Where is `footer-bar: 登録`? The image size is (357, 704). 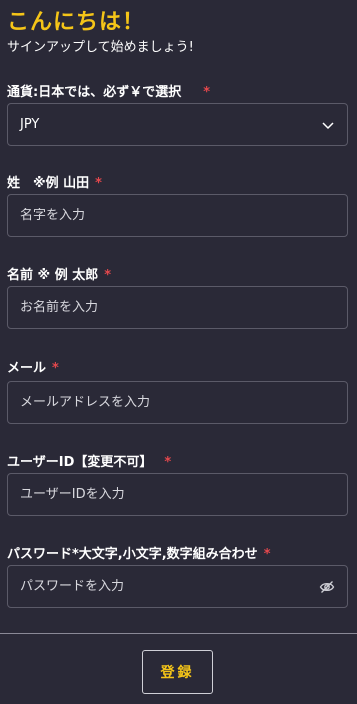
footer-bar: 登録 is located at coordinates (178, 668).